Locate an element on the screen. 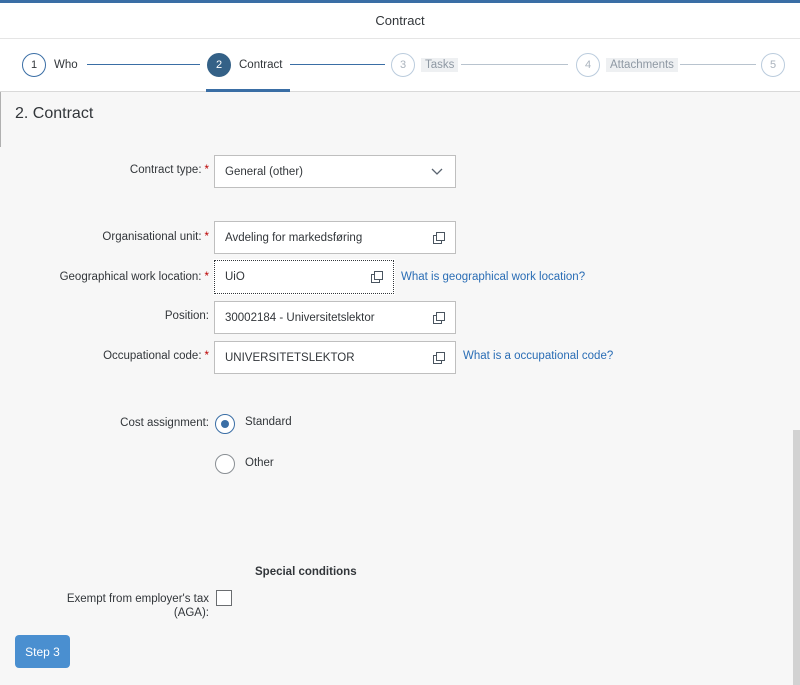 The image size is (800, 685). radio-other is located at coordinates (225, 464).